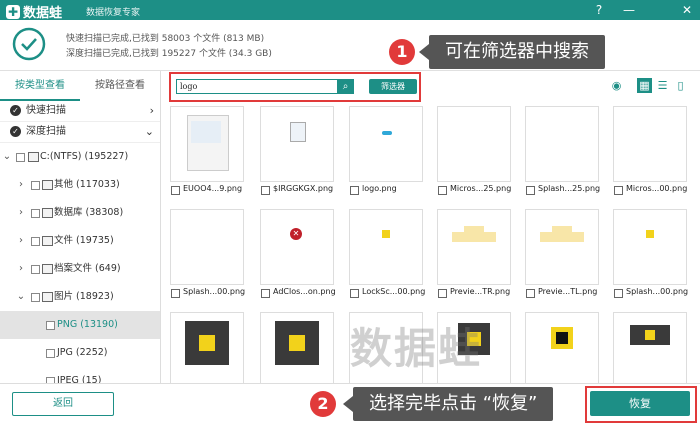  I want to click on file-name: EUOO4...9.png, so click(213, 188).